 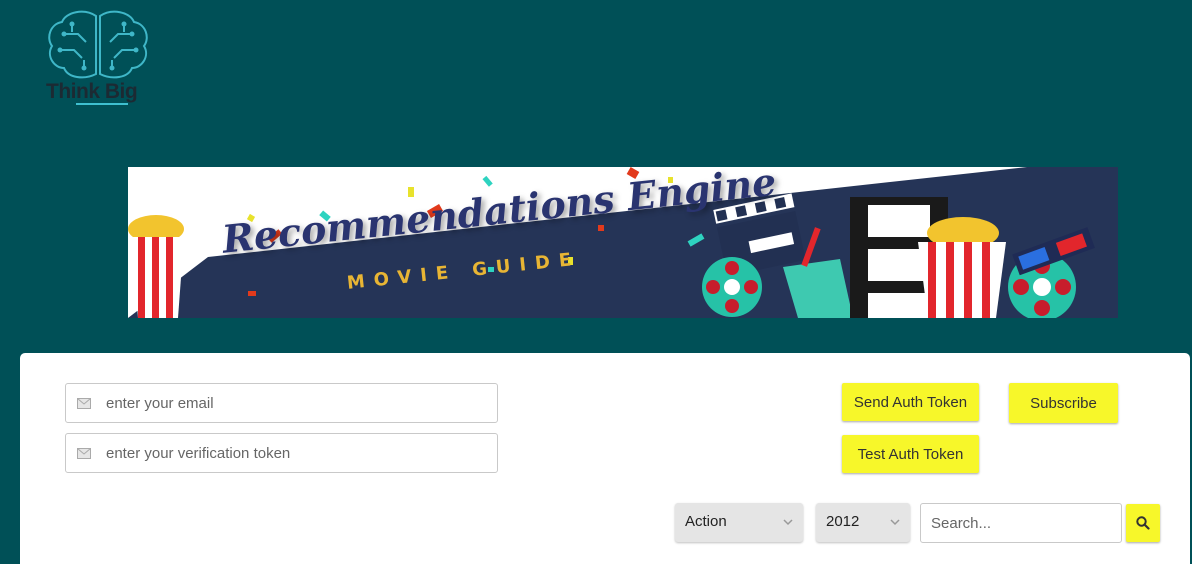 What do you see at coordinates (92, 91) in the screenshot?
I see `logo-text: Think Big` at bounding box center [92, 91].